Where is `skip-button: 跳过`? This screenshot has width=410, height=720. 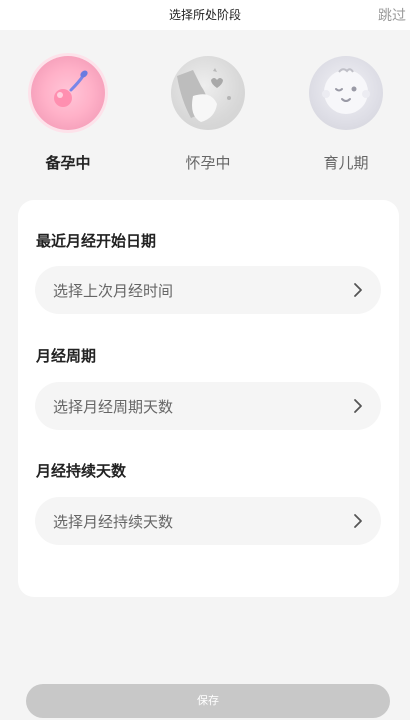 skip-button: 跳过 is located at coordinates (392, 15).